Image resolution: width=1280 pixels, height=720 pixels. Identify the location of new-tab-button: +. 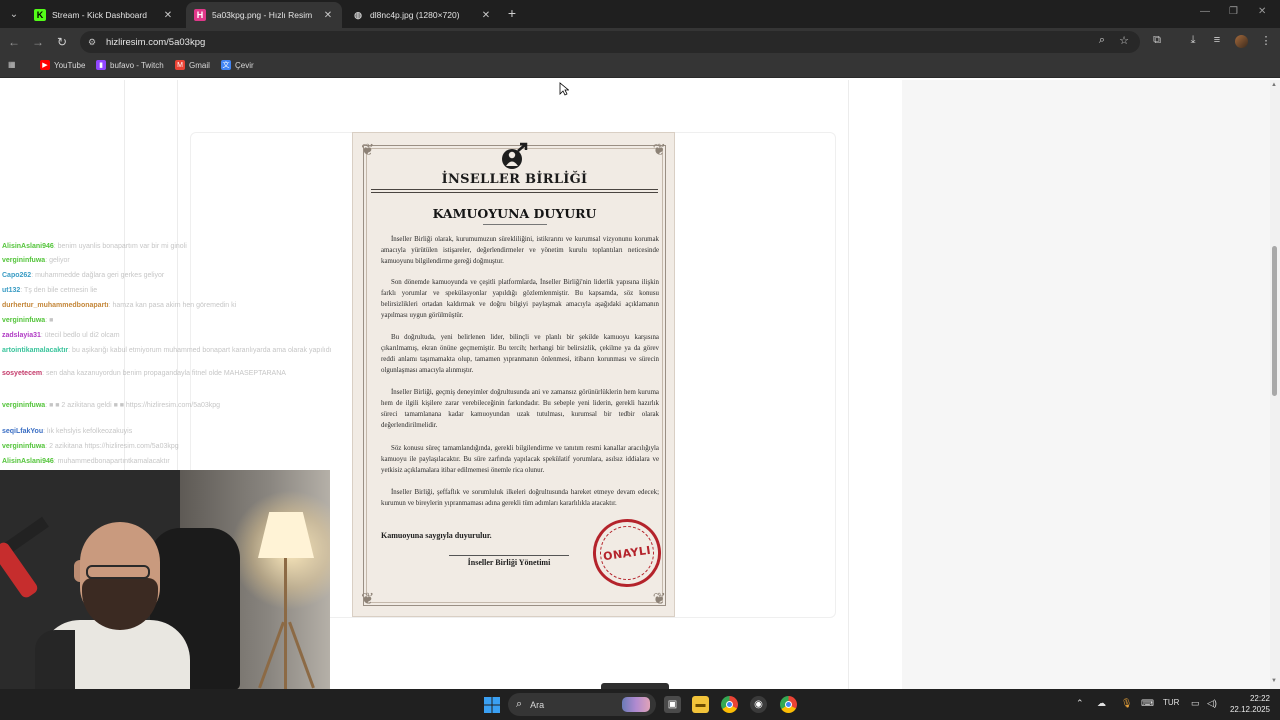
(512, 13).